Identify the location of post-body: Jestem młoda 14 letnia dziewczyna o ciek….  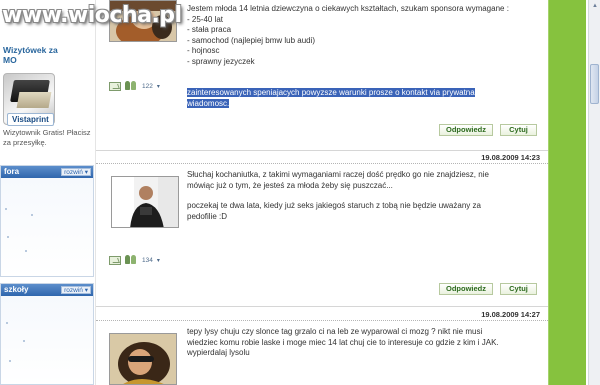
(362, 36).